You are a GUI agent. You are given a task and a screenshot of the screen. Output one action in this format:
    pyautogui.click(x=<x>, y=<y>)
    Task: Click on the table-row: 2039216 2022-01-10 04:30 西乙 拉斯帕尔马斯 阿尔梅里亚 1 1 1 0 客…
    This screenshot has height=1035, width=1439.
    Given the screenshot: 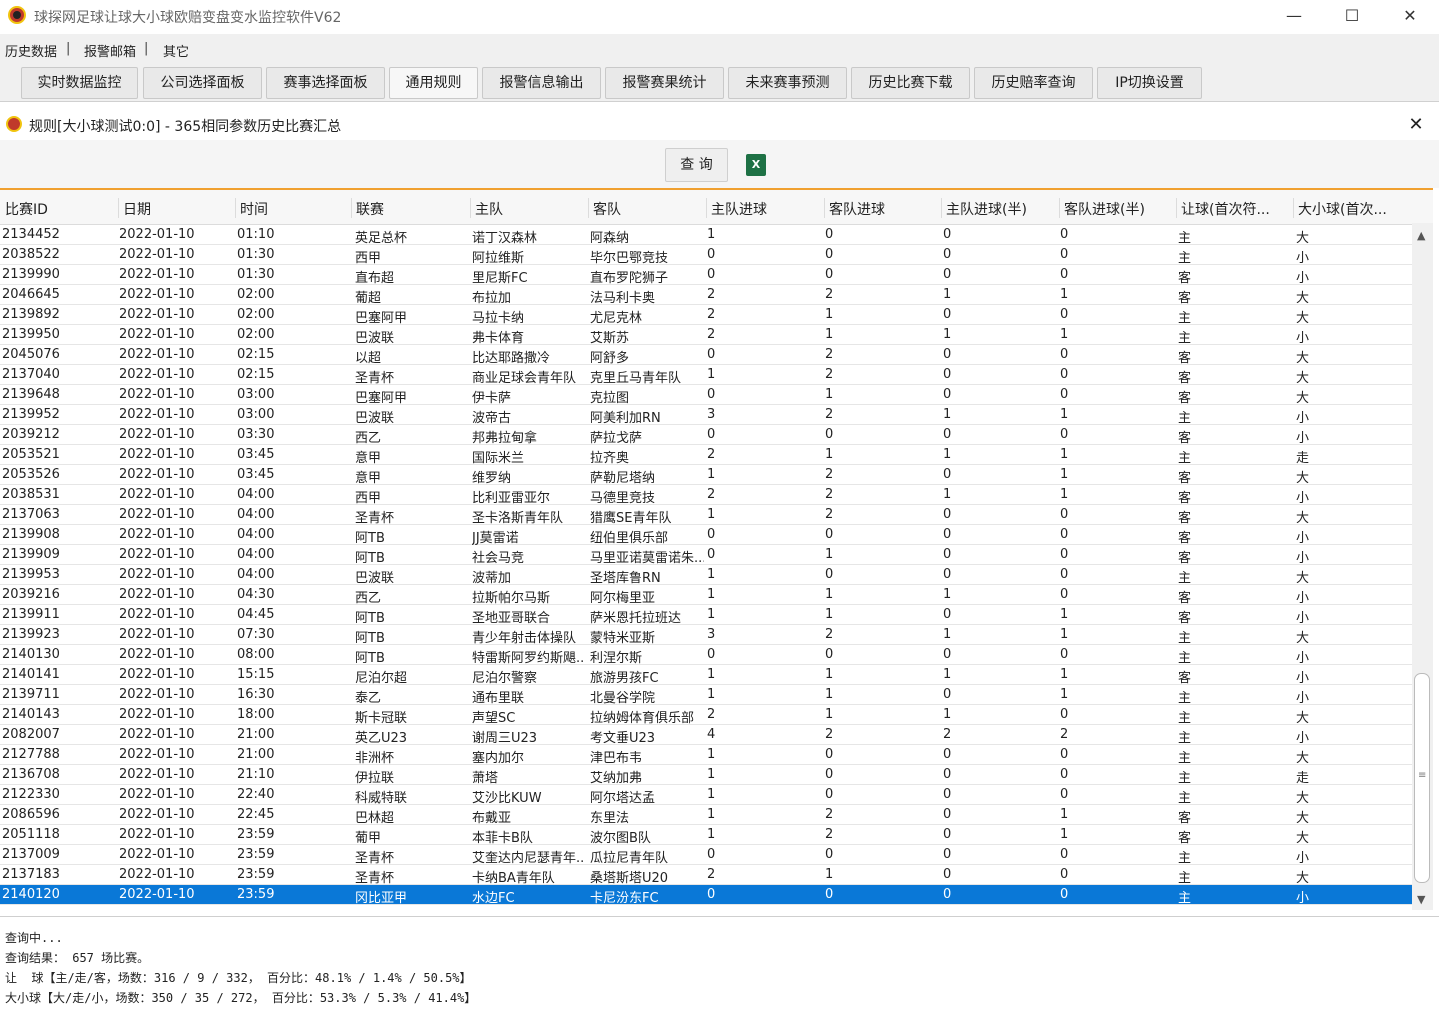 What is the action you would take?
    pyautogui.click(x=706, y=595)
    